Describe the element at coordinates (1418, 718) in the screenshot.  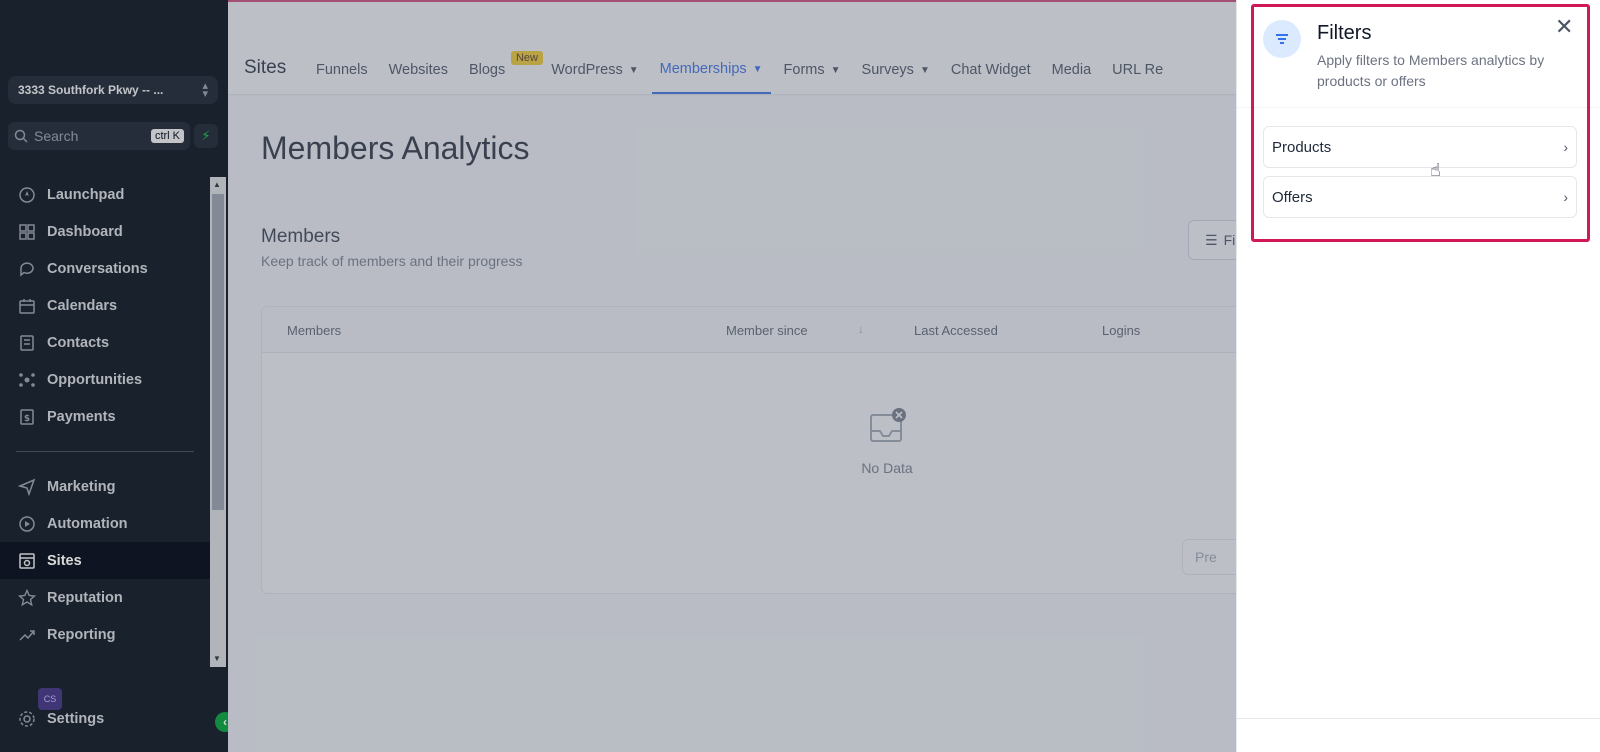
I see `drawer-footer-divider` at that location.